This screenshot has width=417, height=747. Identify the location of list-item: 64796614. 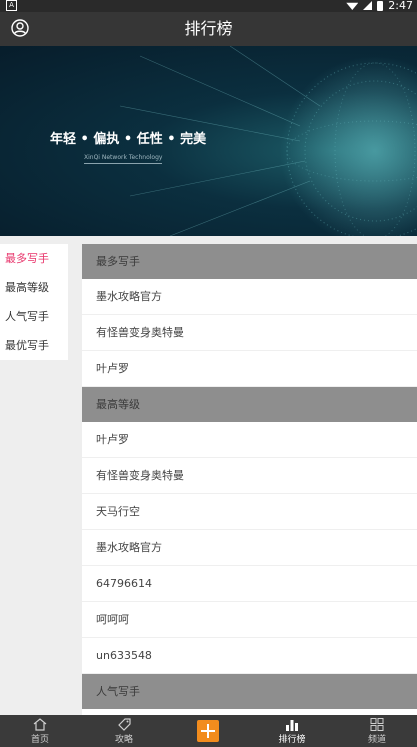
(249, 584).